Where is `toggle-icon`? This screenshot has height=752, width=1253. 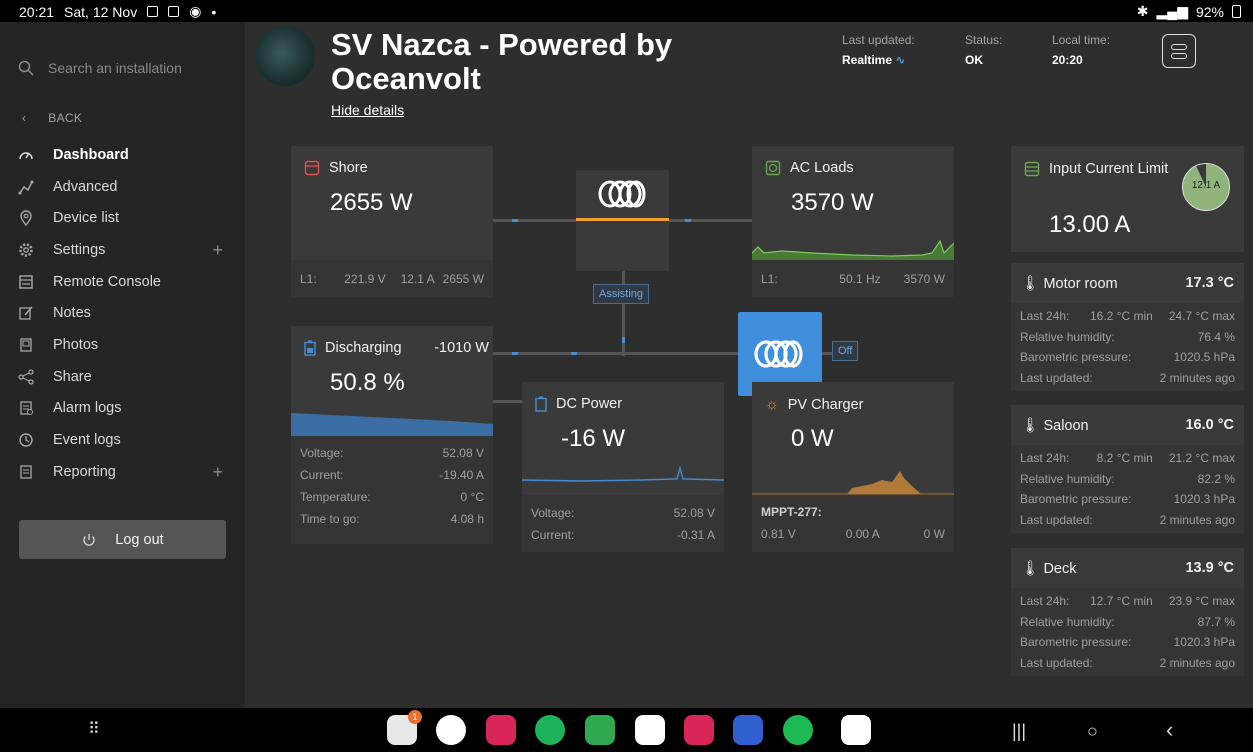 toggle-icon is located at coordinates (1179, 46).